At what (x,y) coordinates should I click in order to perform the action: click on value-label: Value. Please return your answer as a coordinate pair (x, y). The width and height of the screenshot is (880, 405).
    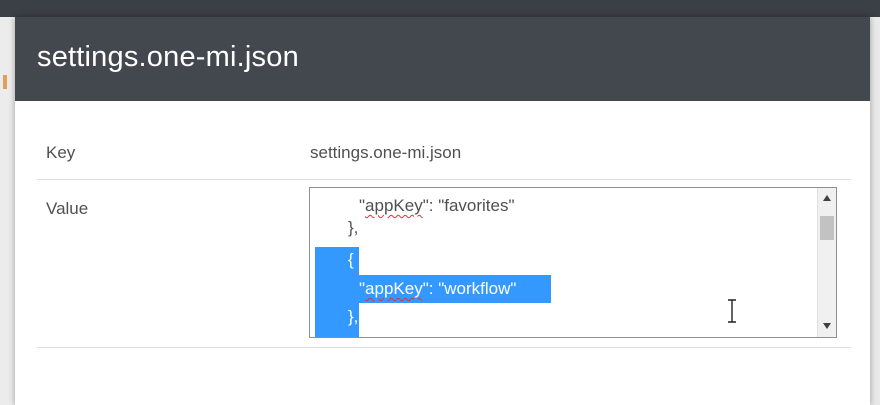
    Looking at the image, I should click on (67, 208).